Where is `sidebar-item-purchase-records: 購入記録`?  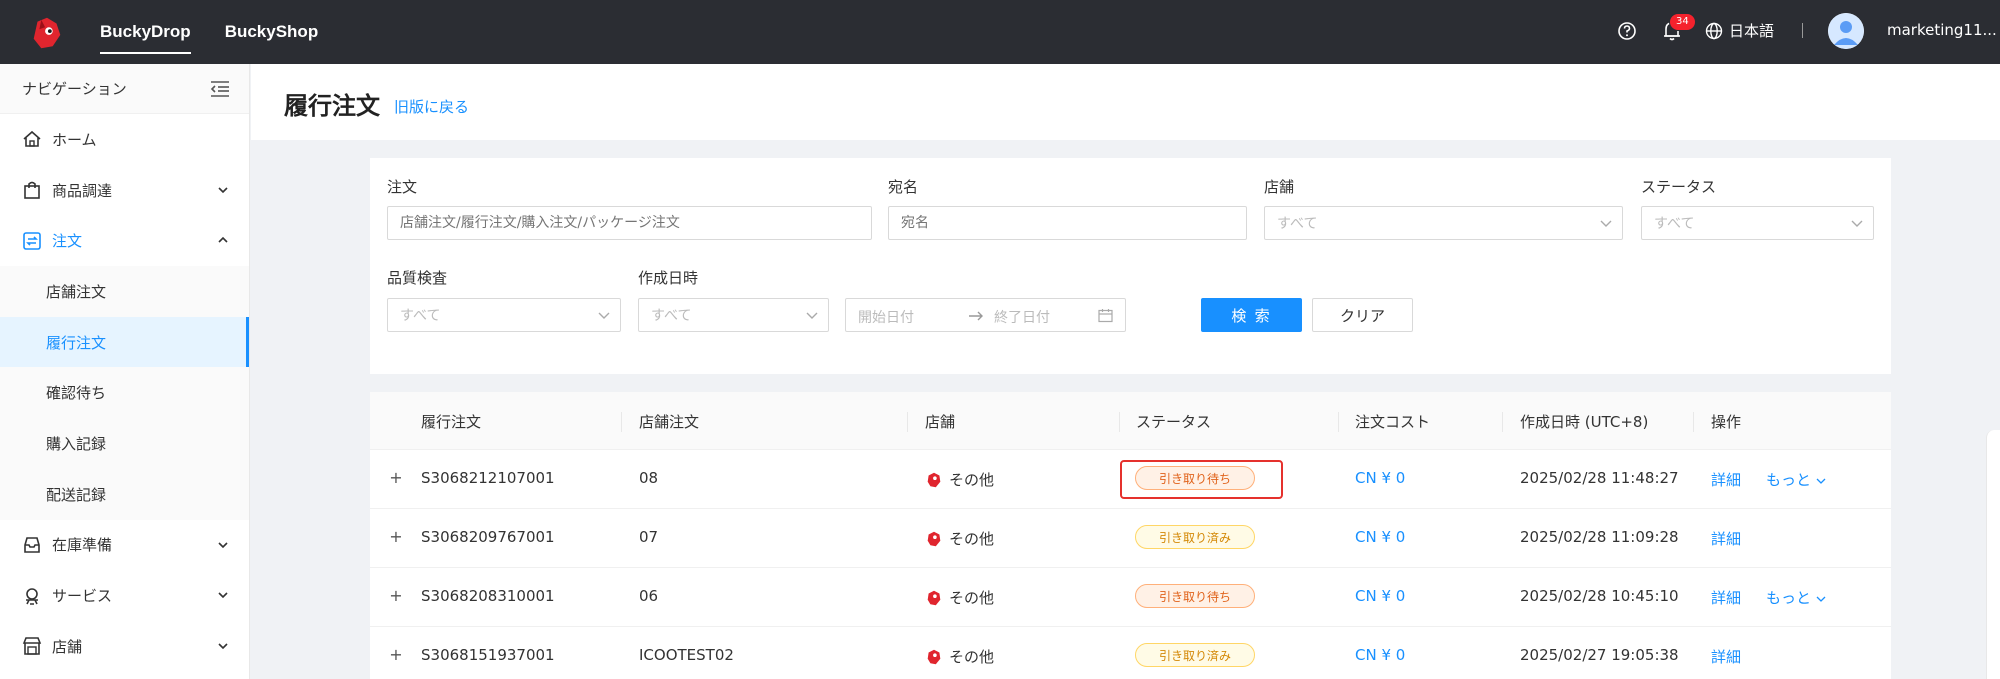 sidebar-item-purchase-records: 購入記録 is located at coordinates (124, 443).